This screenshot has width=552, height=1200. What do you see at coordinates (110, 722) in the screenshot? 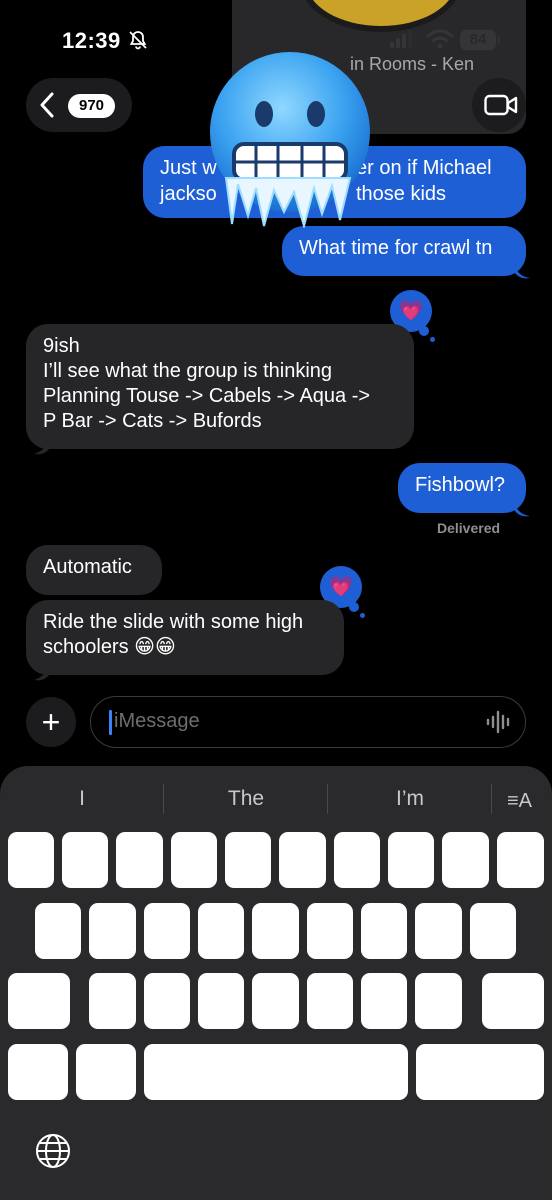
I see `text-cursor` at bounding box center [110, 722].